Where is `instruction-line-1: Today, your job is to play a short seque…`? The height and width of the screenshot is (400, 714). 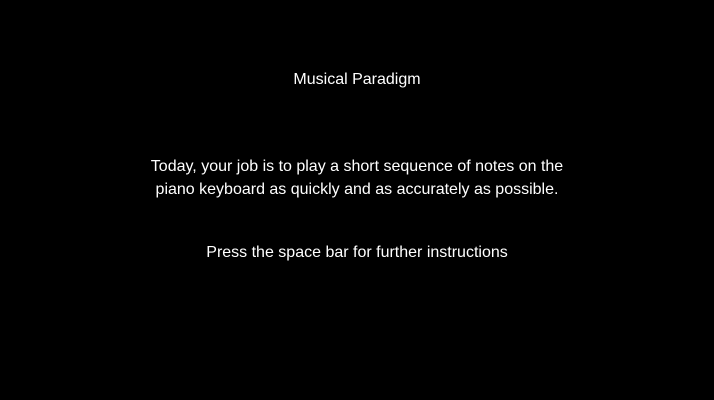
instruction-line-1: Today, your job is to play a short seque… is located at coordinates (357, 166).